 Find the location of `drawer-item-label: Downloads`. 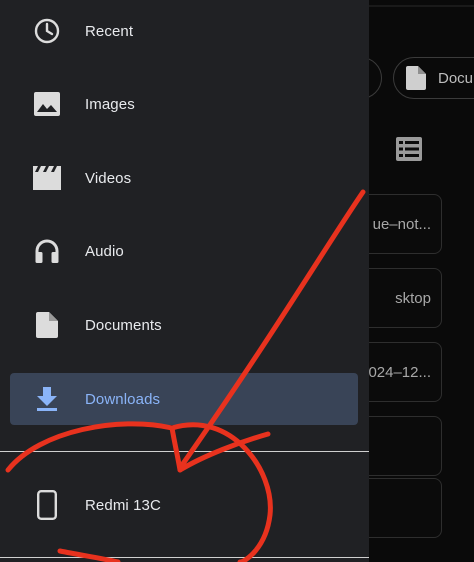

drawer-item-label: Downloads is located at coordinates (123, 399).